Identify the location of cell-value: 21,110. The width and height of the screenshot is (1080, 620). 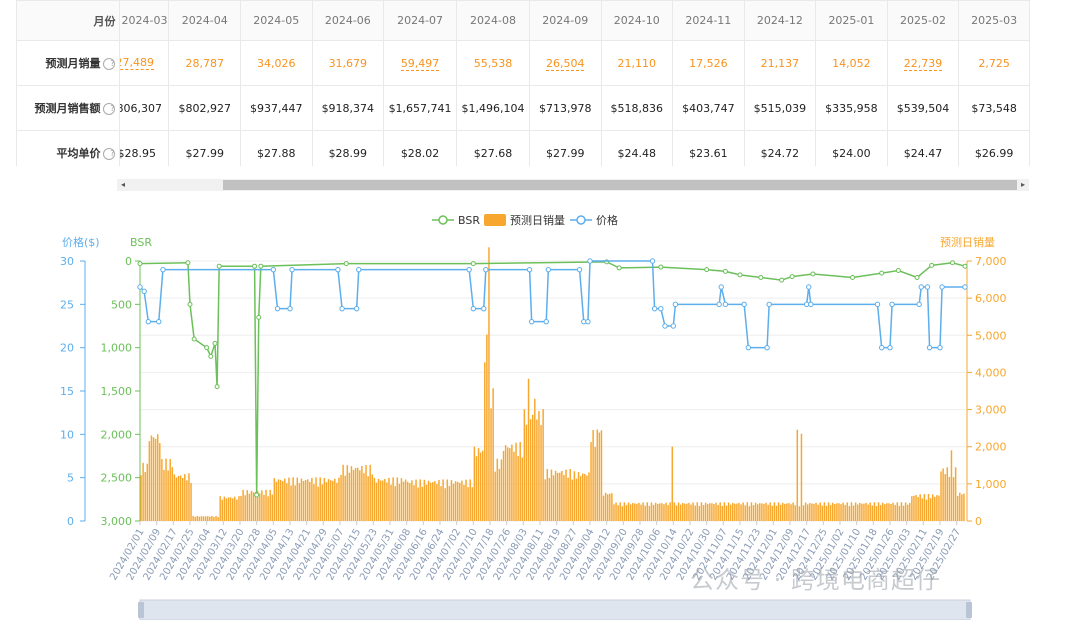
(637, 63).